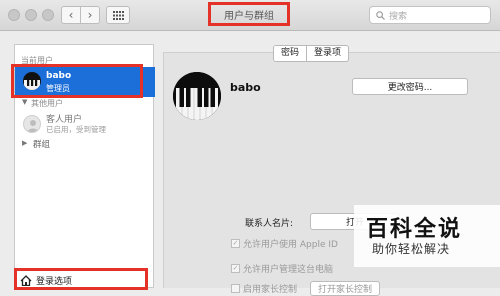  I want to click on watermark: 百科全说 助你轻松解决, so click(427, 236).